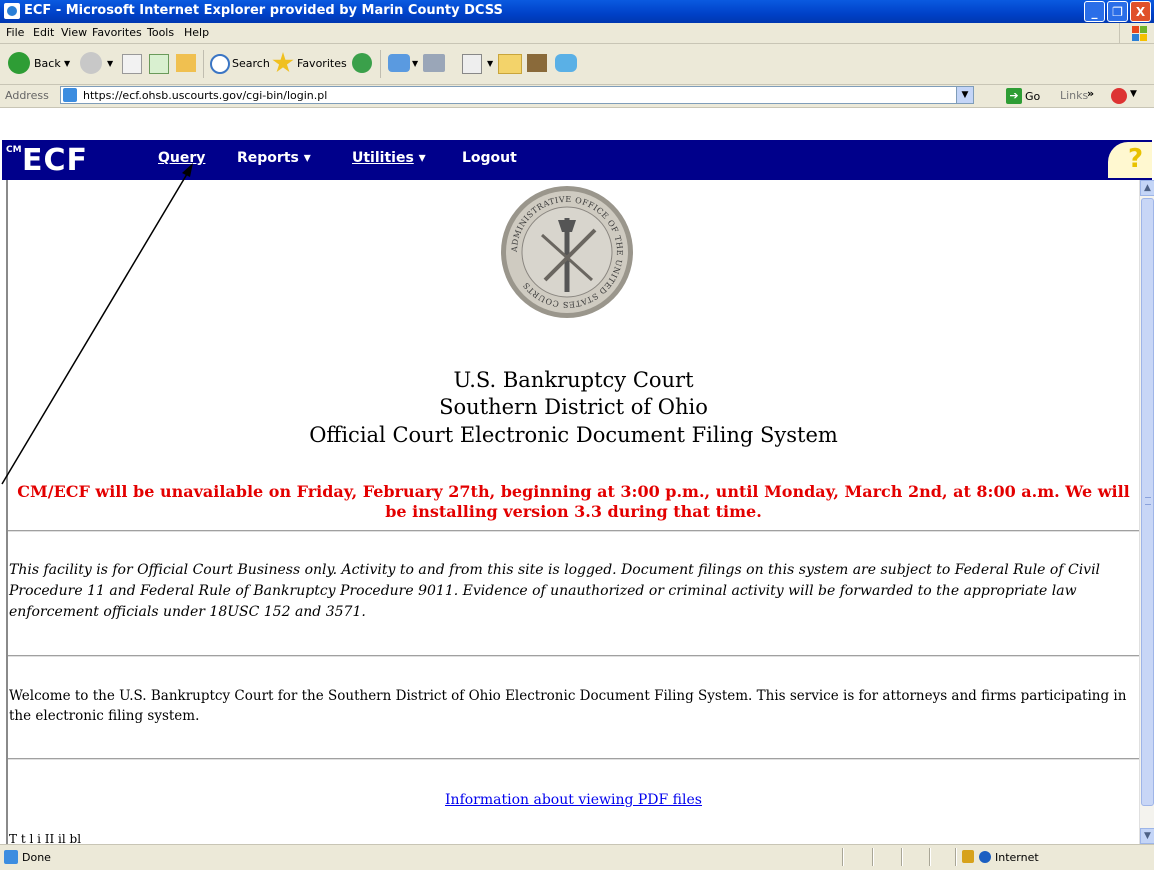 The height and width of the screenshot is (870, 1154). What do you see at coordinates (472, 64) in the screenshot?
I see `edit-word-icon` at bounding box center [472, 64].